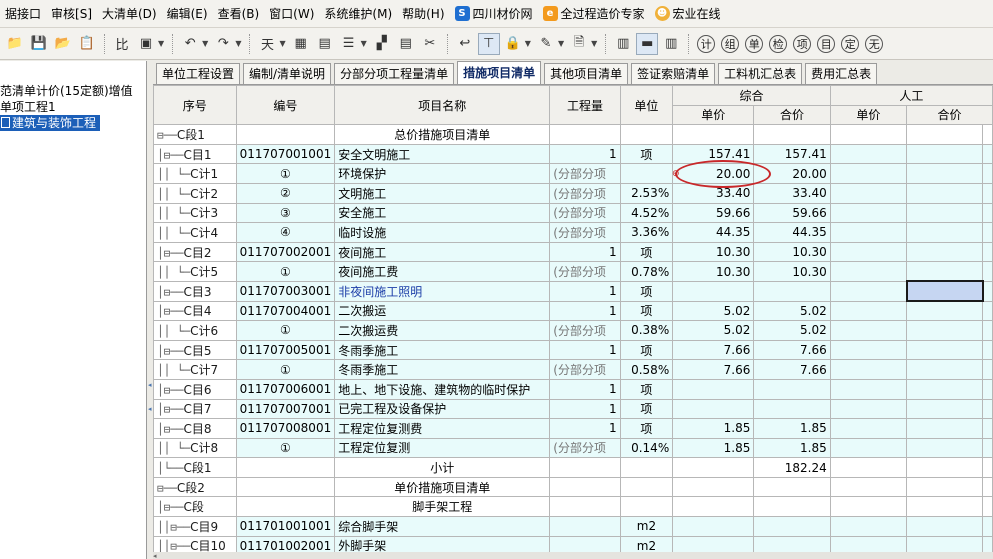 Image resolution: width=993 pixels, height=559 pixels. What do you see at coordinates (285, 389) in the screenshot?
I see `cell-code: 011707006001` at bounding box center [285, 389].